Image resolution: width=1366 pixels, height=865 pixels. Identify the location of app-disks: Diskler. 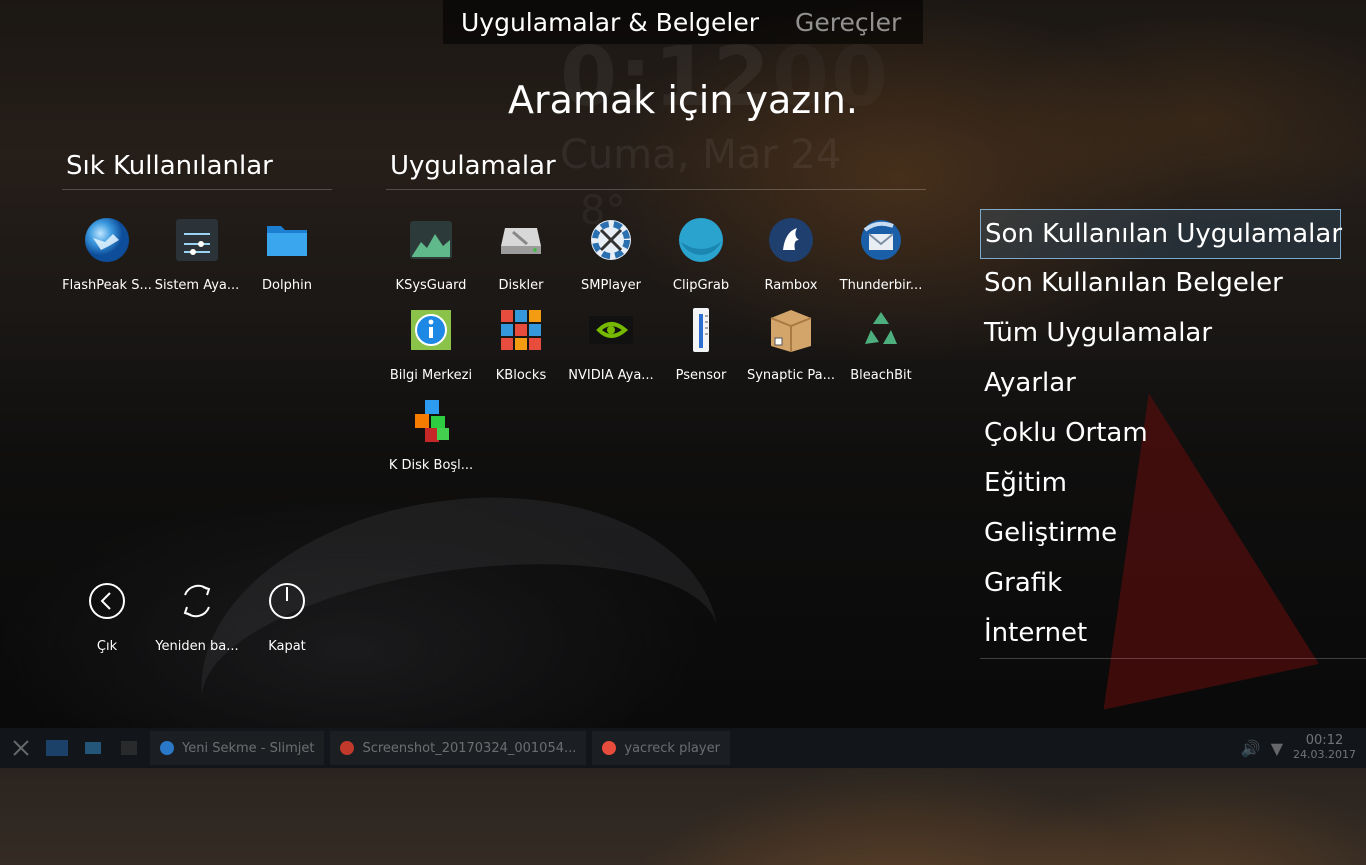
(521, 253).